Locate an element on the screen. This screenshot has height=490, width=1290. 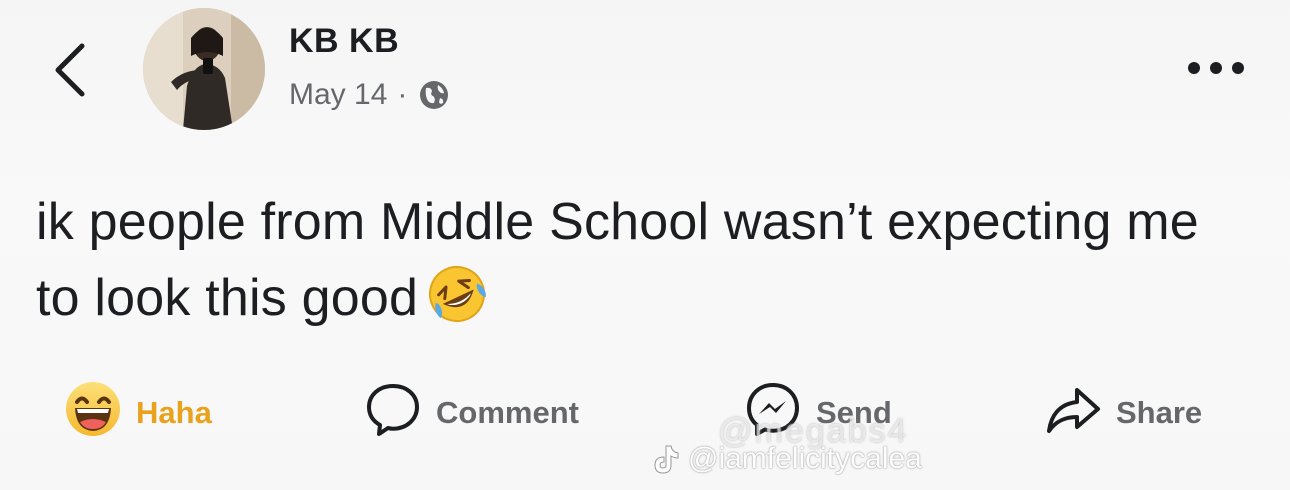
rofl-emoji-icon is located at coordinates (457, 294).